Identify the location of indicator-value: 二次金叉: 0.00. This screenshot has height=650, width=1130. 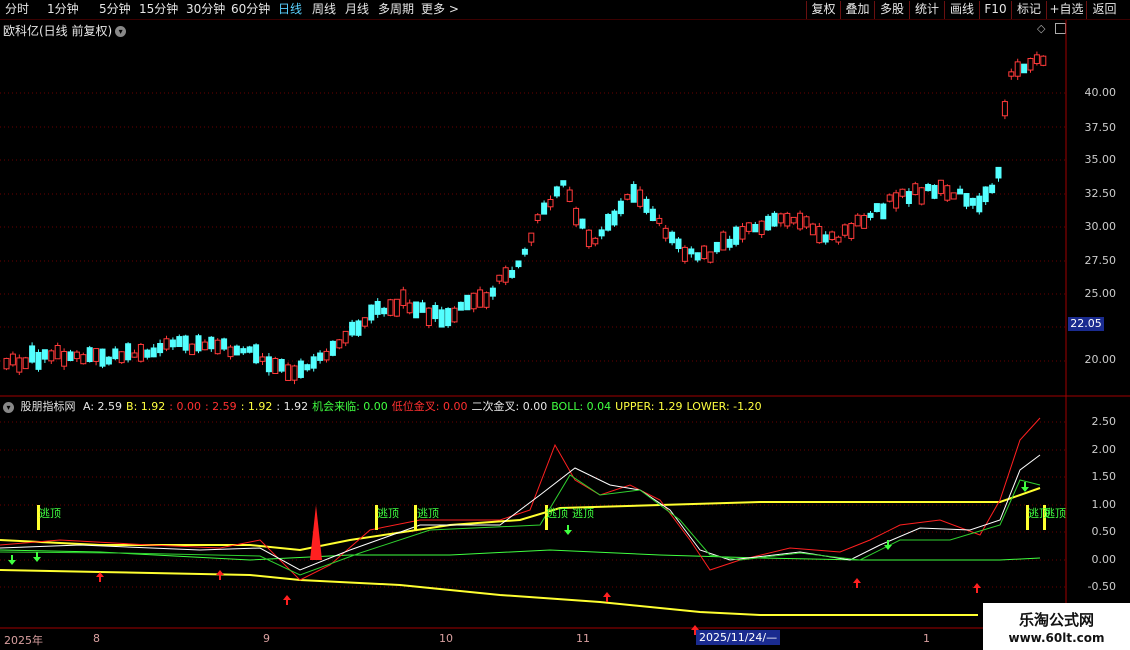
(509, 406).